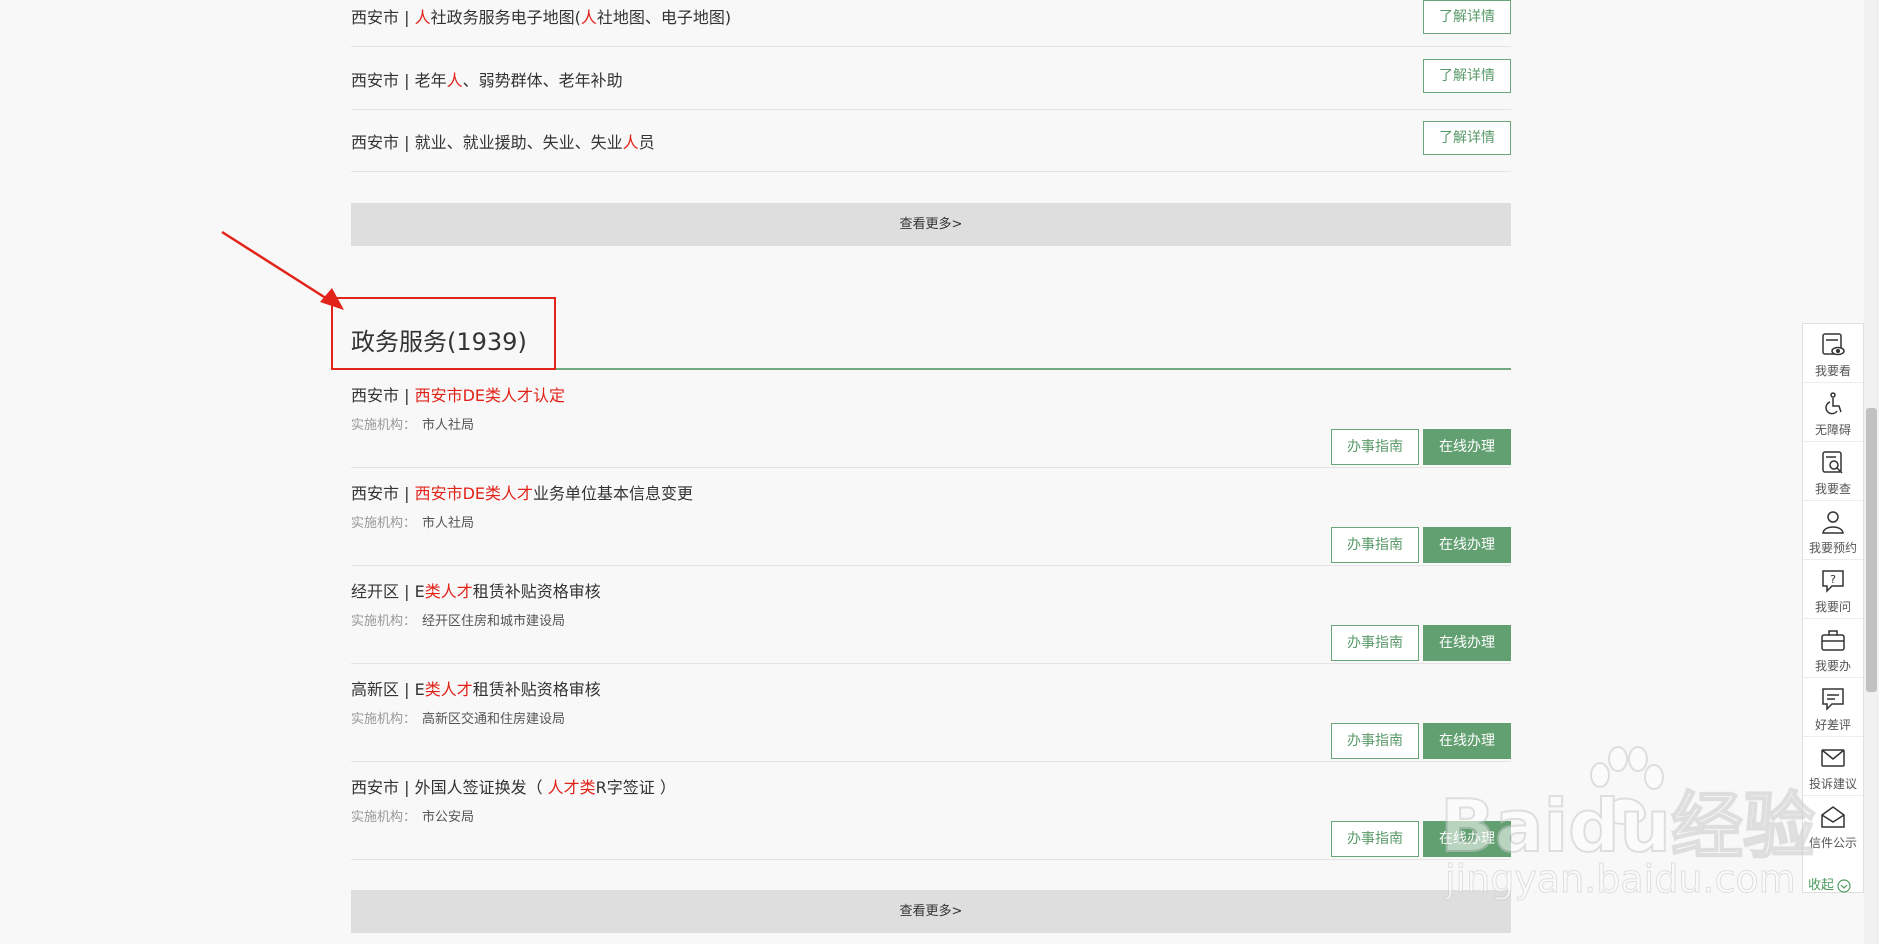 The image size is (1879, 944). I want to click on search-doc-icon, so click(1832, 462).